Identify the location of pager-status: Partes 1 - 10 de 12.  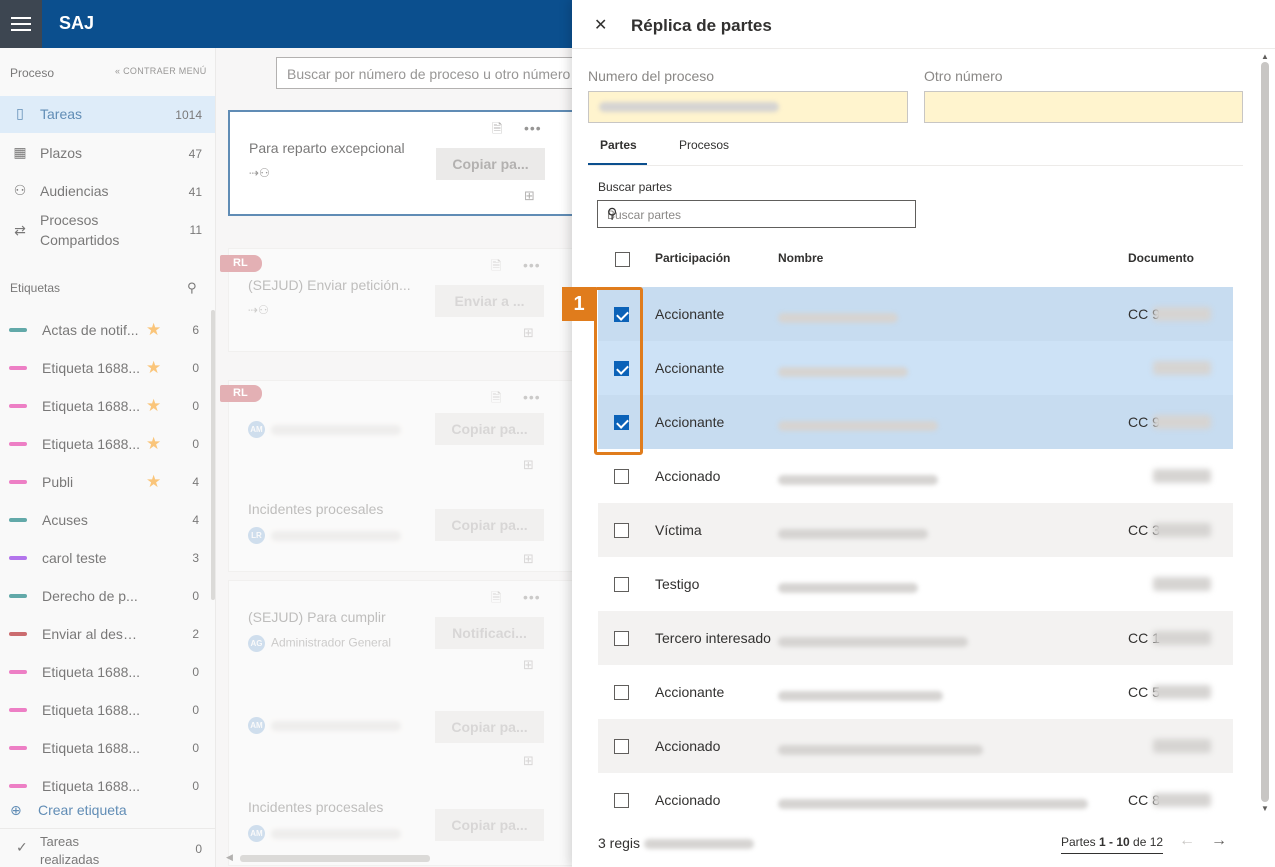
(1112, 844).